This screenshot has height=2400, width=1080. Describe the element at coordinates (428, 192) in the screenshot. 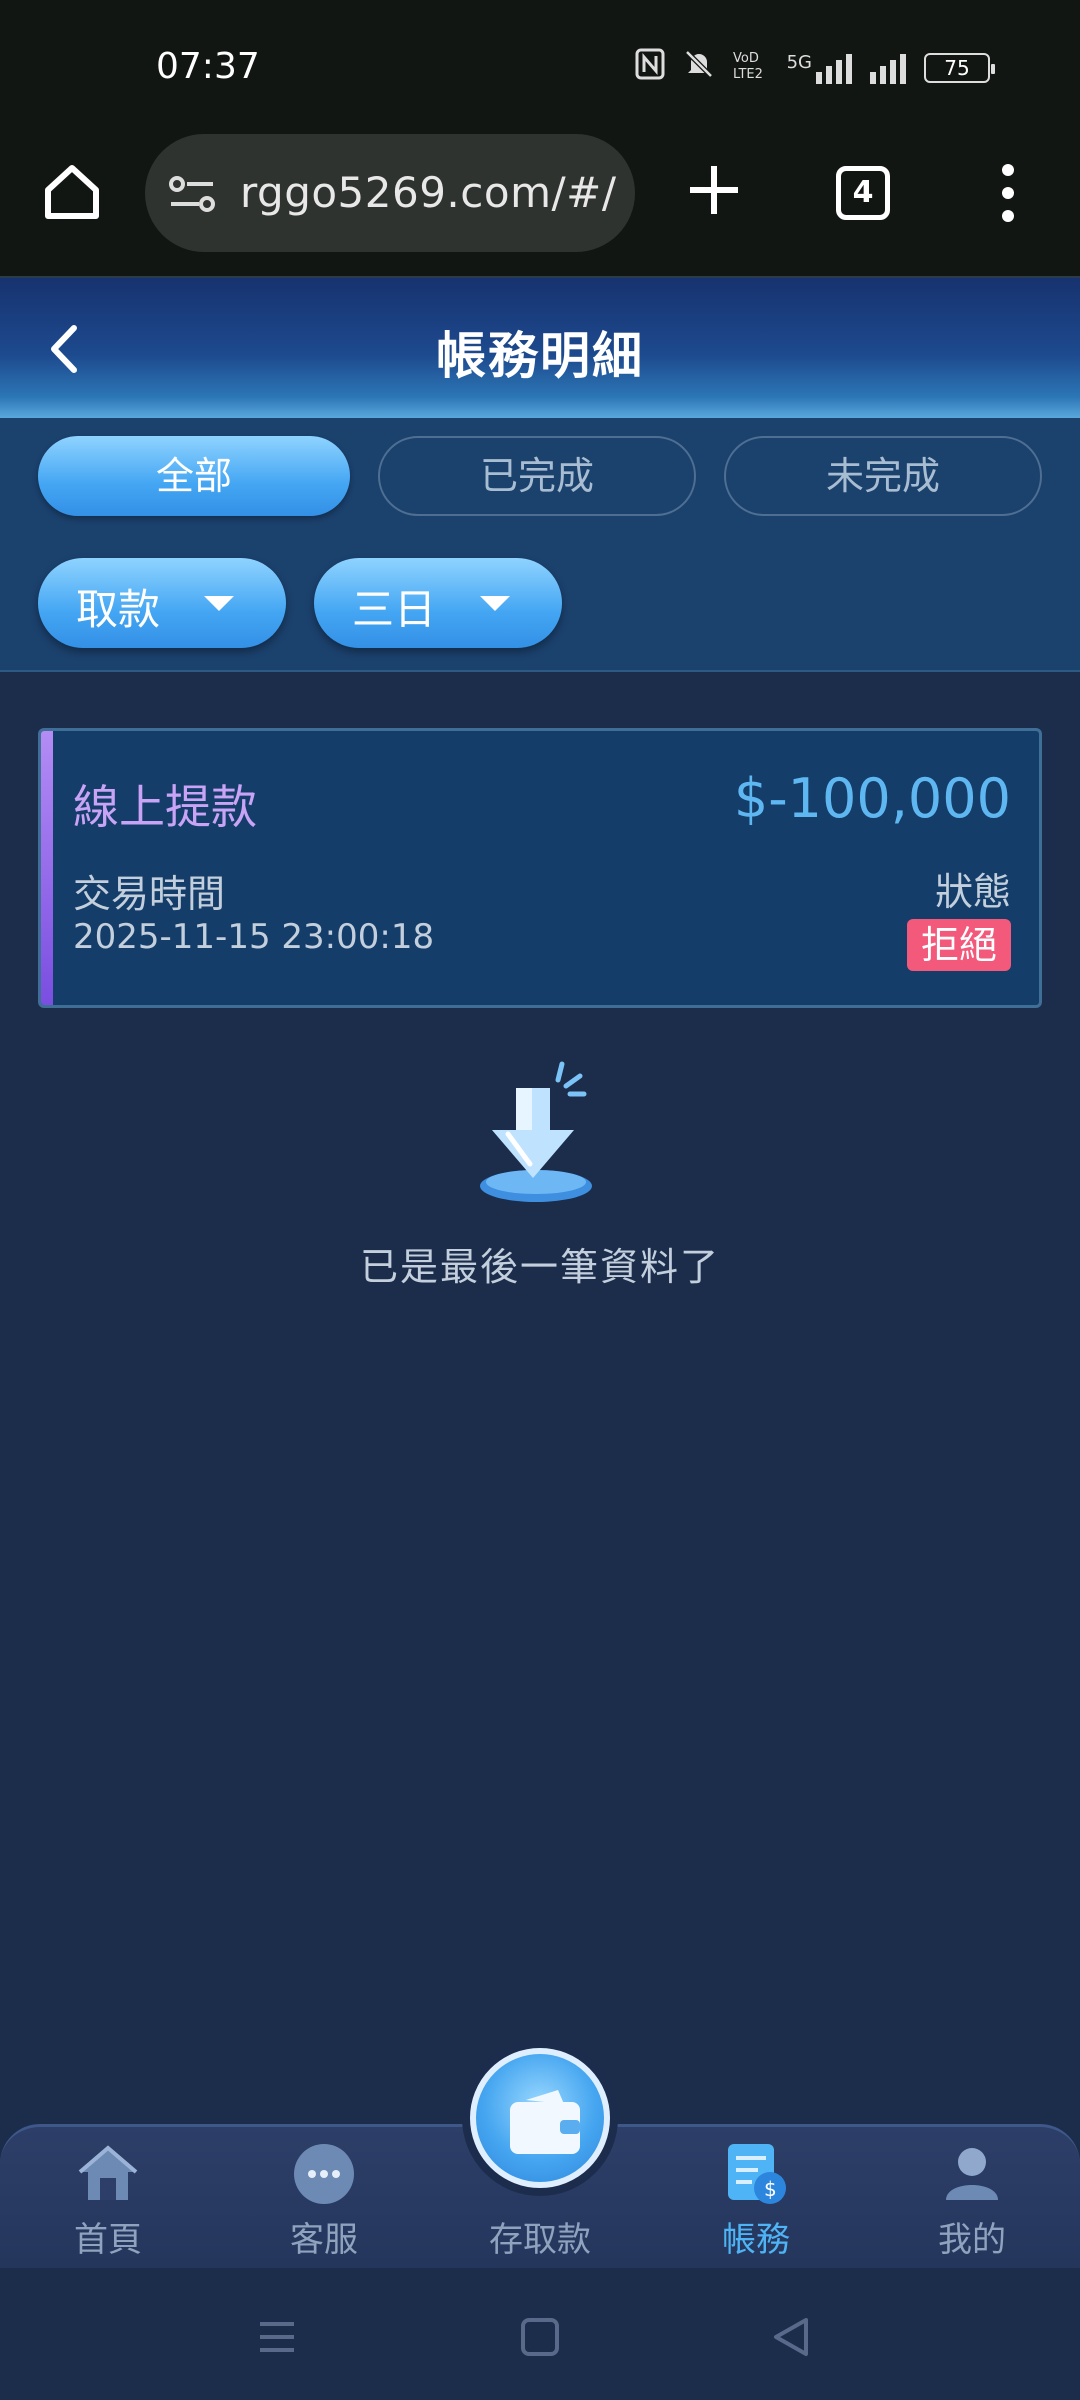

I see `url-text: rggo5269.com/#/` at that location.